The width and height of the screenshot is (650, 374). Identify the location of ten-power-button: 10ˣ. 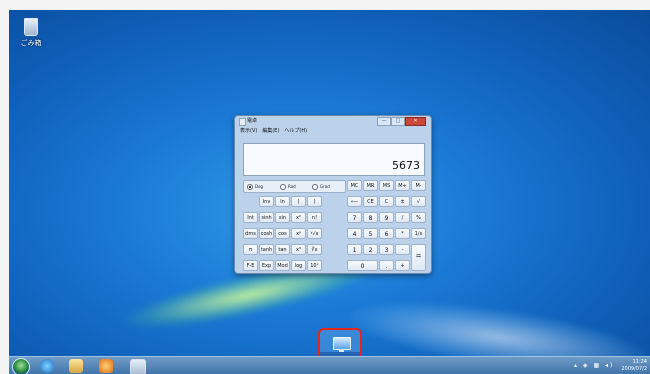
(314, 265).